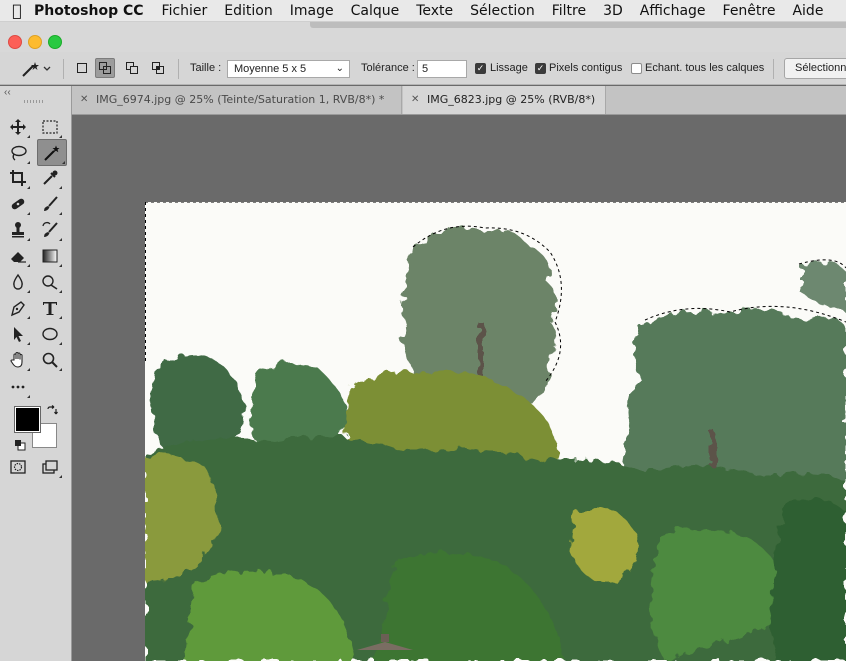 The image size is (846, 661). Describe the element at coordinates (20, 447) in the screenshot. I see `default-colors-icon` at that location.